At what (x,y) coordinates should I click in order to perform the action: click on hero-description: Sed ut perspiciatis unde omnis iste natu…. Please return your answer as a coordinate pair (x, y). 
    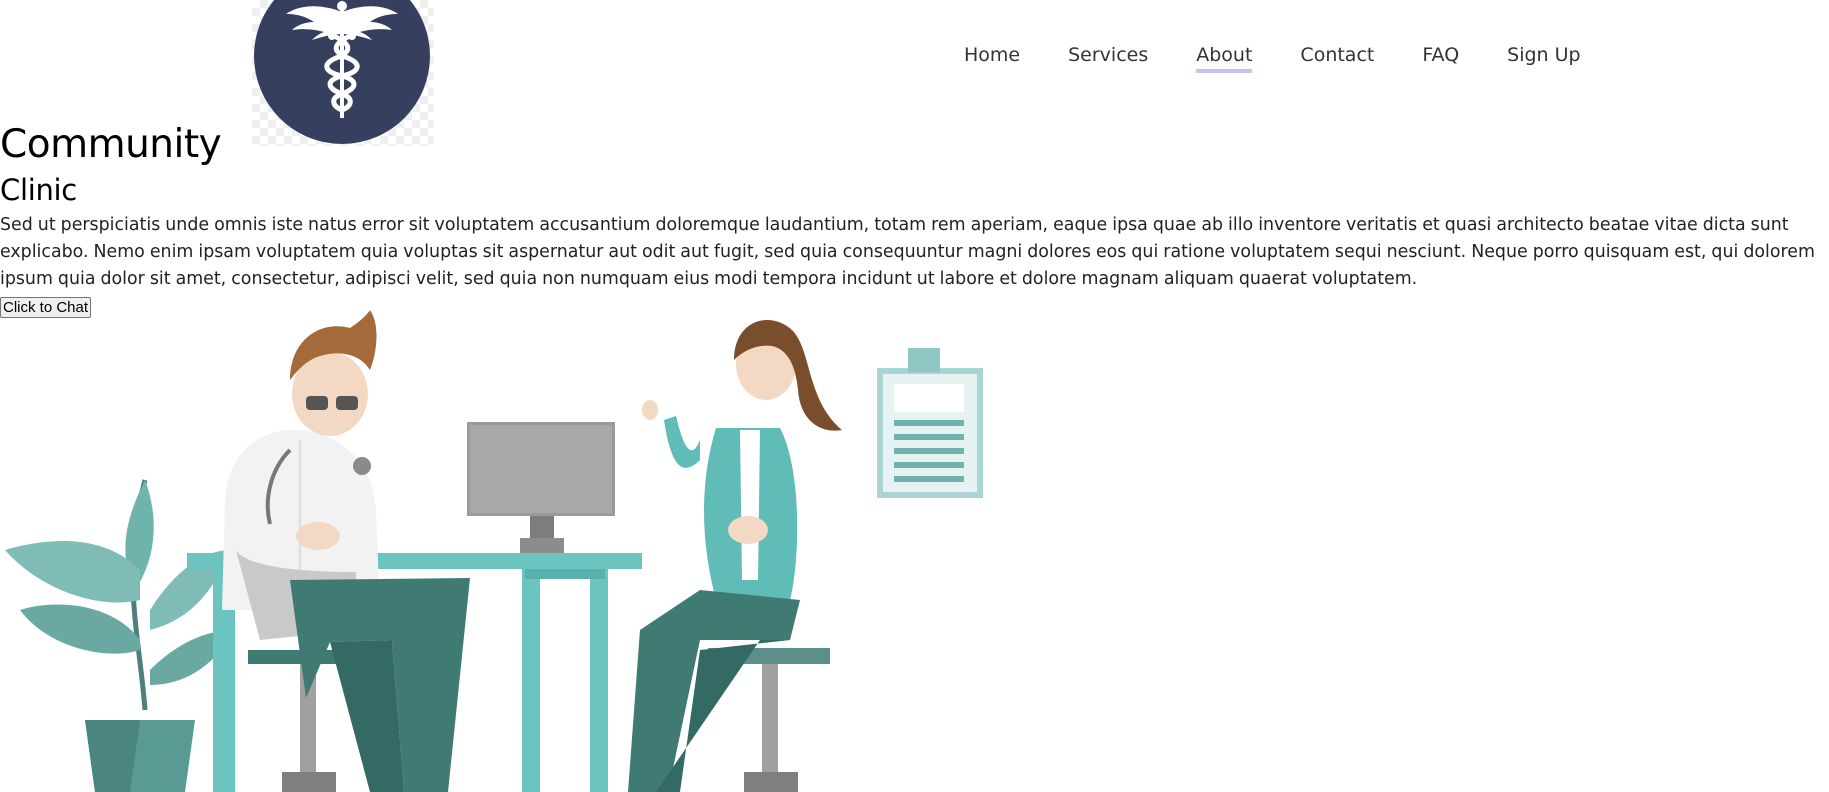
    Looking at the image, I should click on (907, 252).